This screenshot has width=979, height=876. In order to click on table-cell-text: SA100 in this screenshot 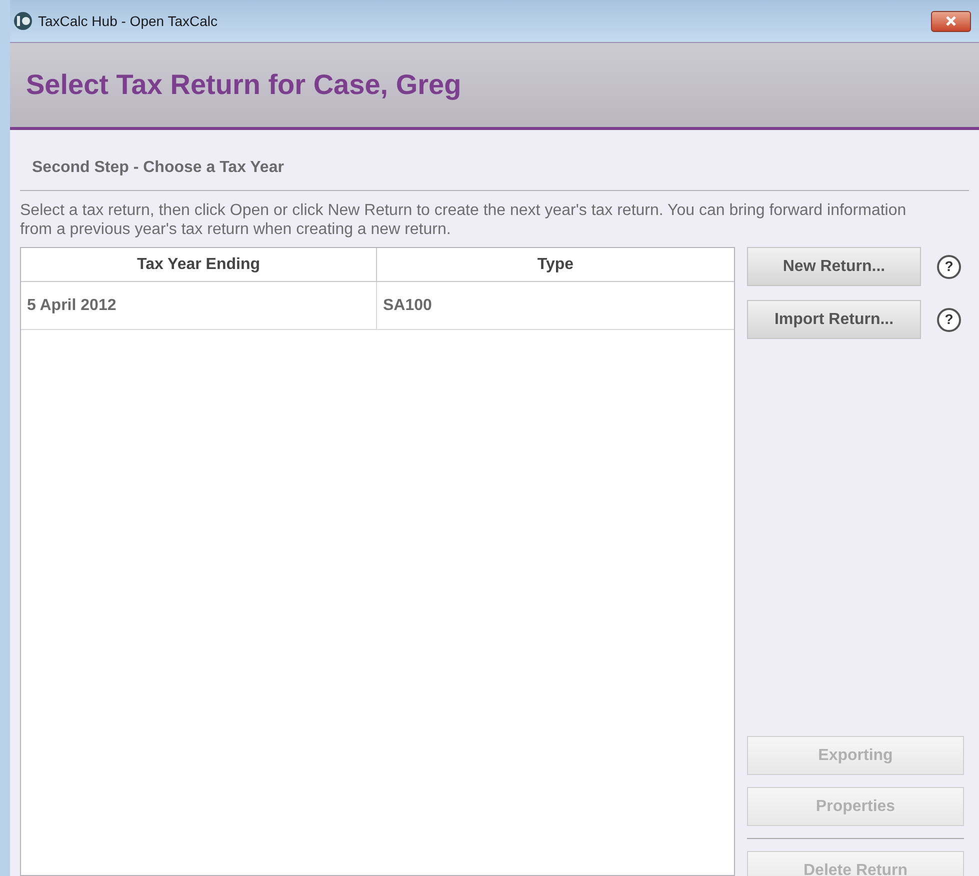, I will do `click(407, 306)`.